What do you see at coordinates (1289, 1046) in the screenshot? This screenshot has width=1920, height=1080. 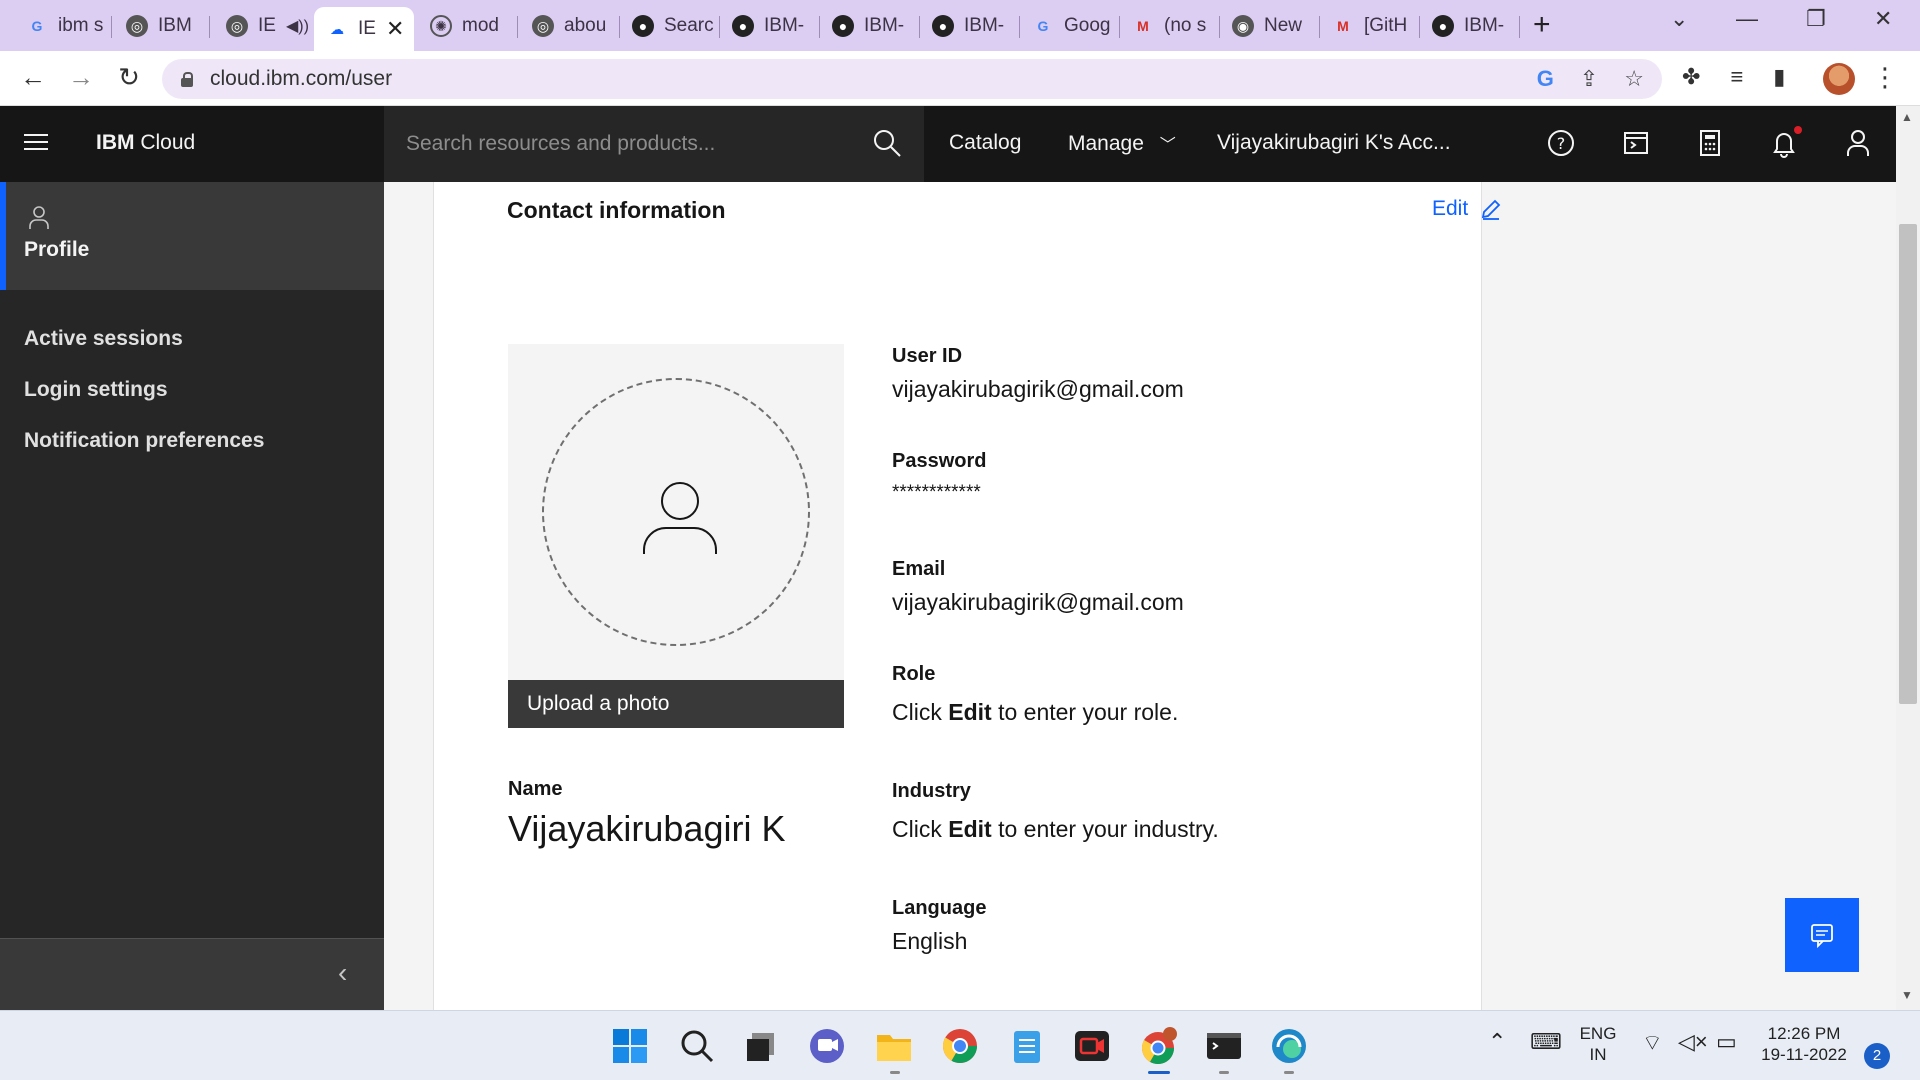 I see `edge-browser-icon` at bounding box center [1289, 1046].